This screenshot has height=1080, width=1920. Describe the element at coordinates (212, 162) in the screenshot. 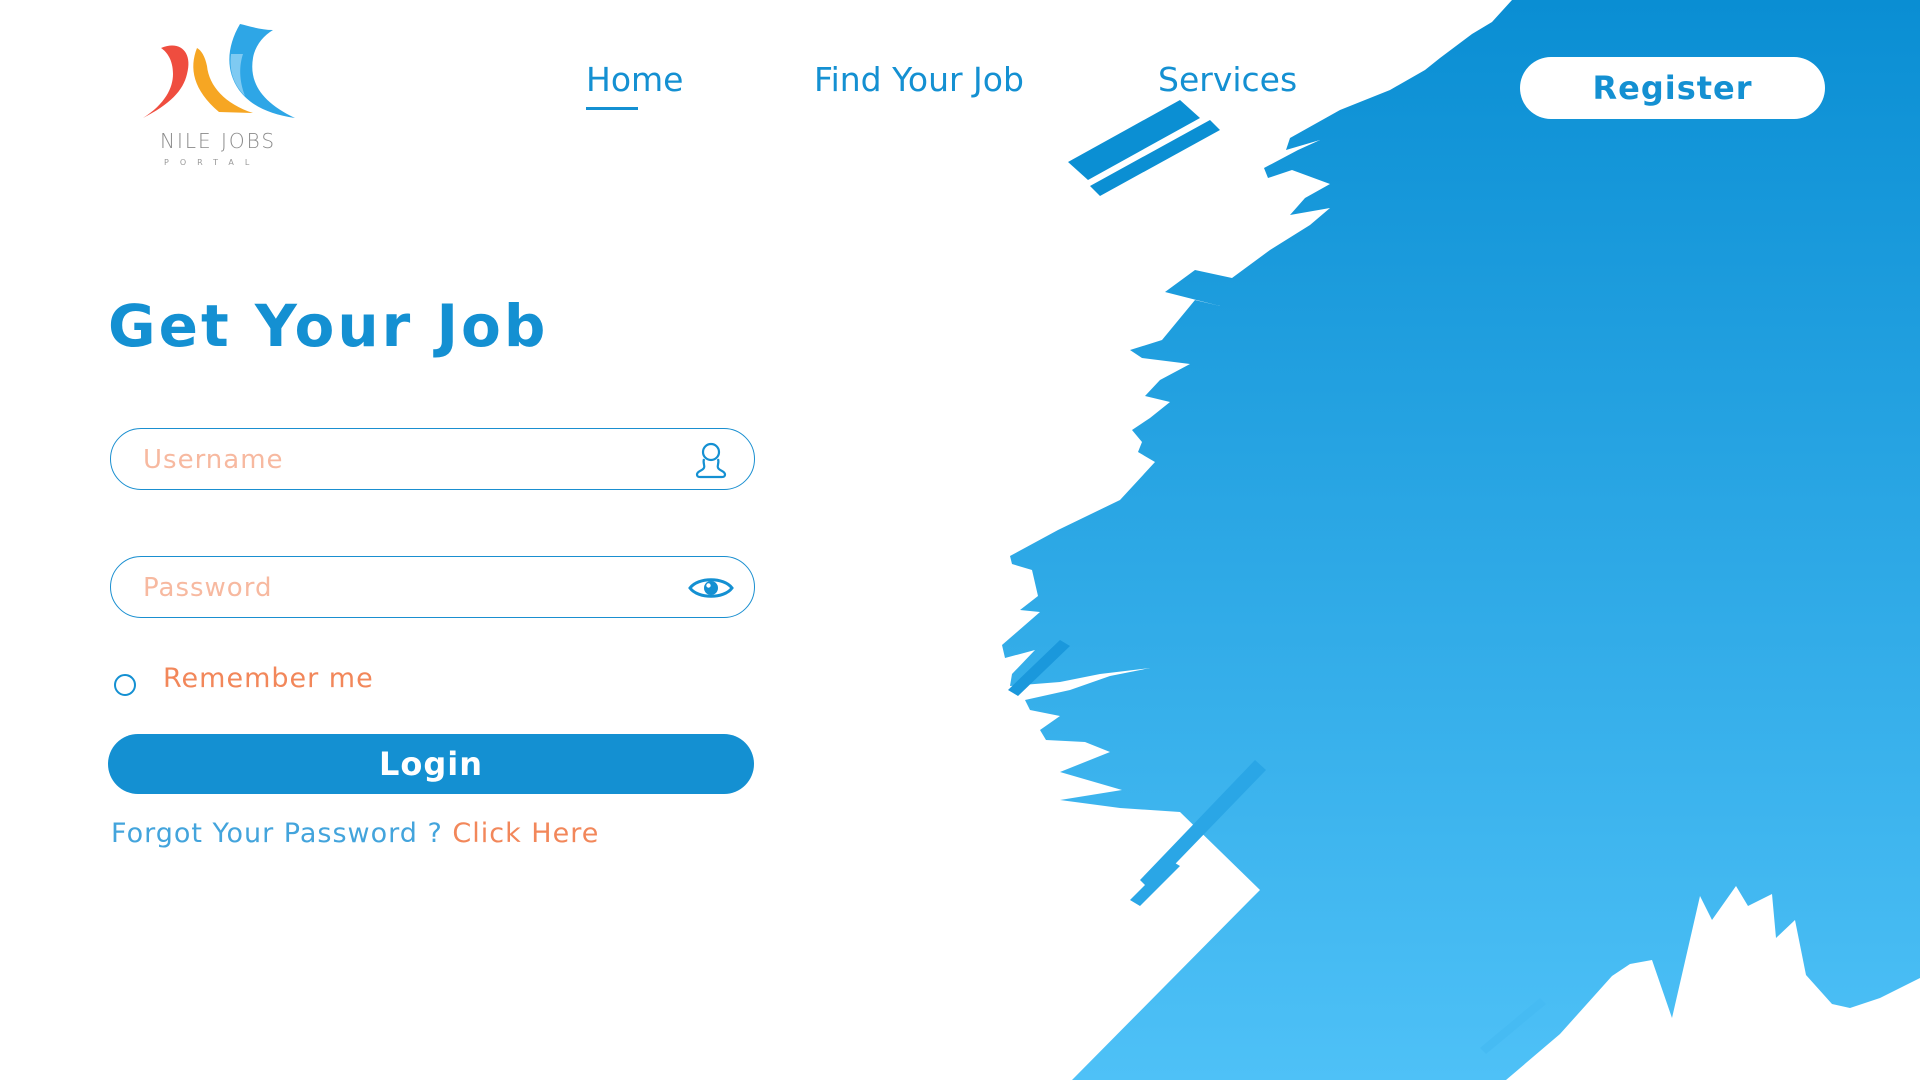

I see `logo-subtitle: PORTAL` at that location.